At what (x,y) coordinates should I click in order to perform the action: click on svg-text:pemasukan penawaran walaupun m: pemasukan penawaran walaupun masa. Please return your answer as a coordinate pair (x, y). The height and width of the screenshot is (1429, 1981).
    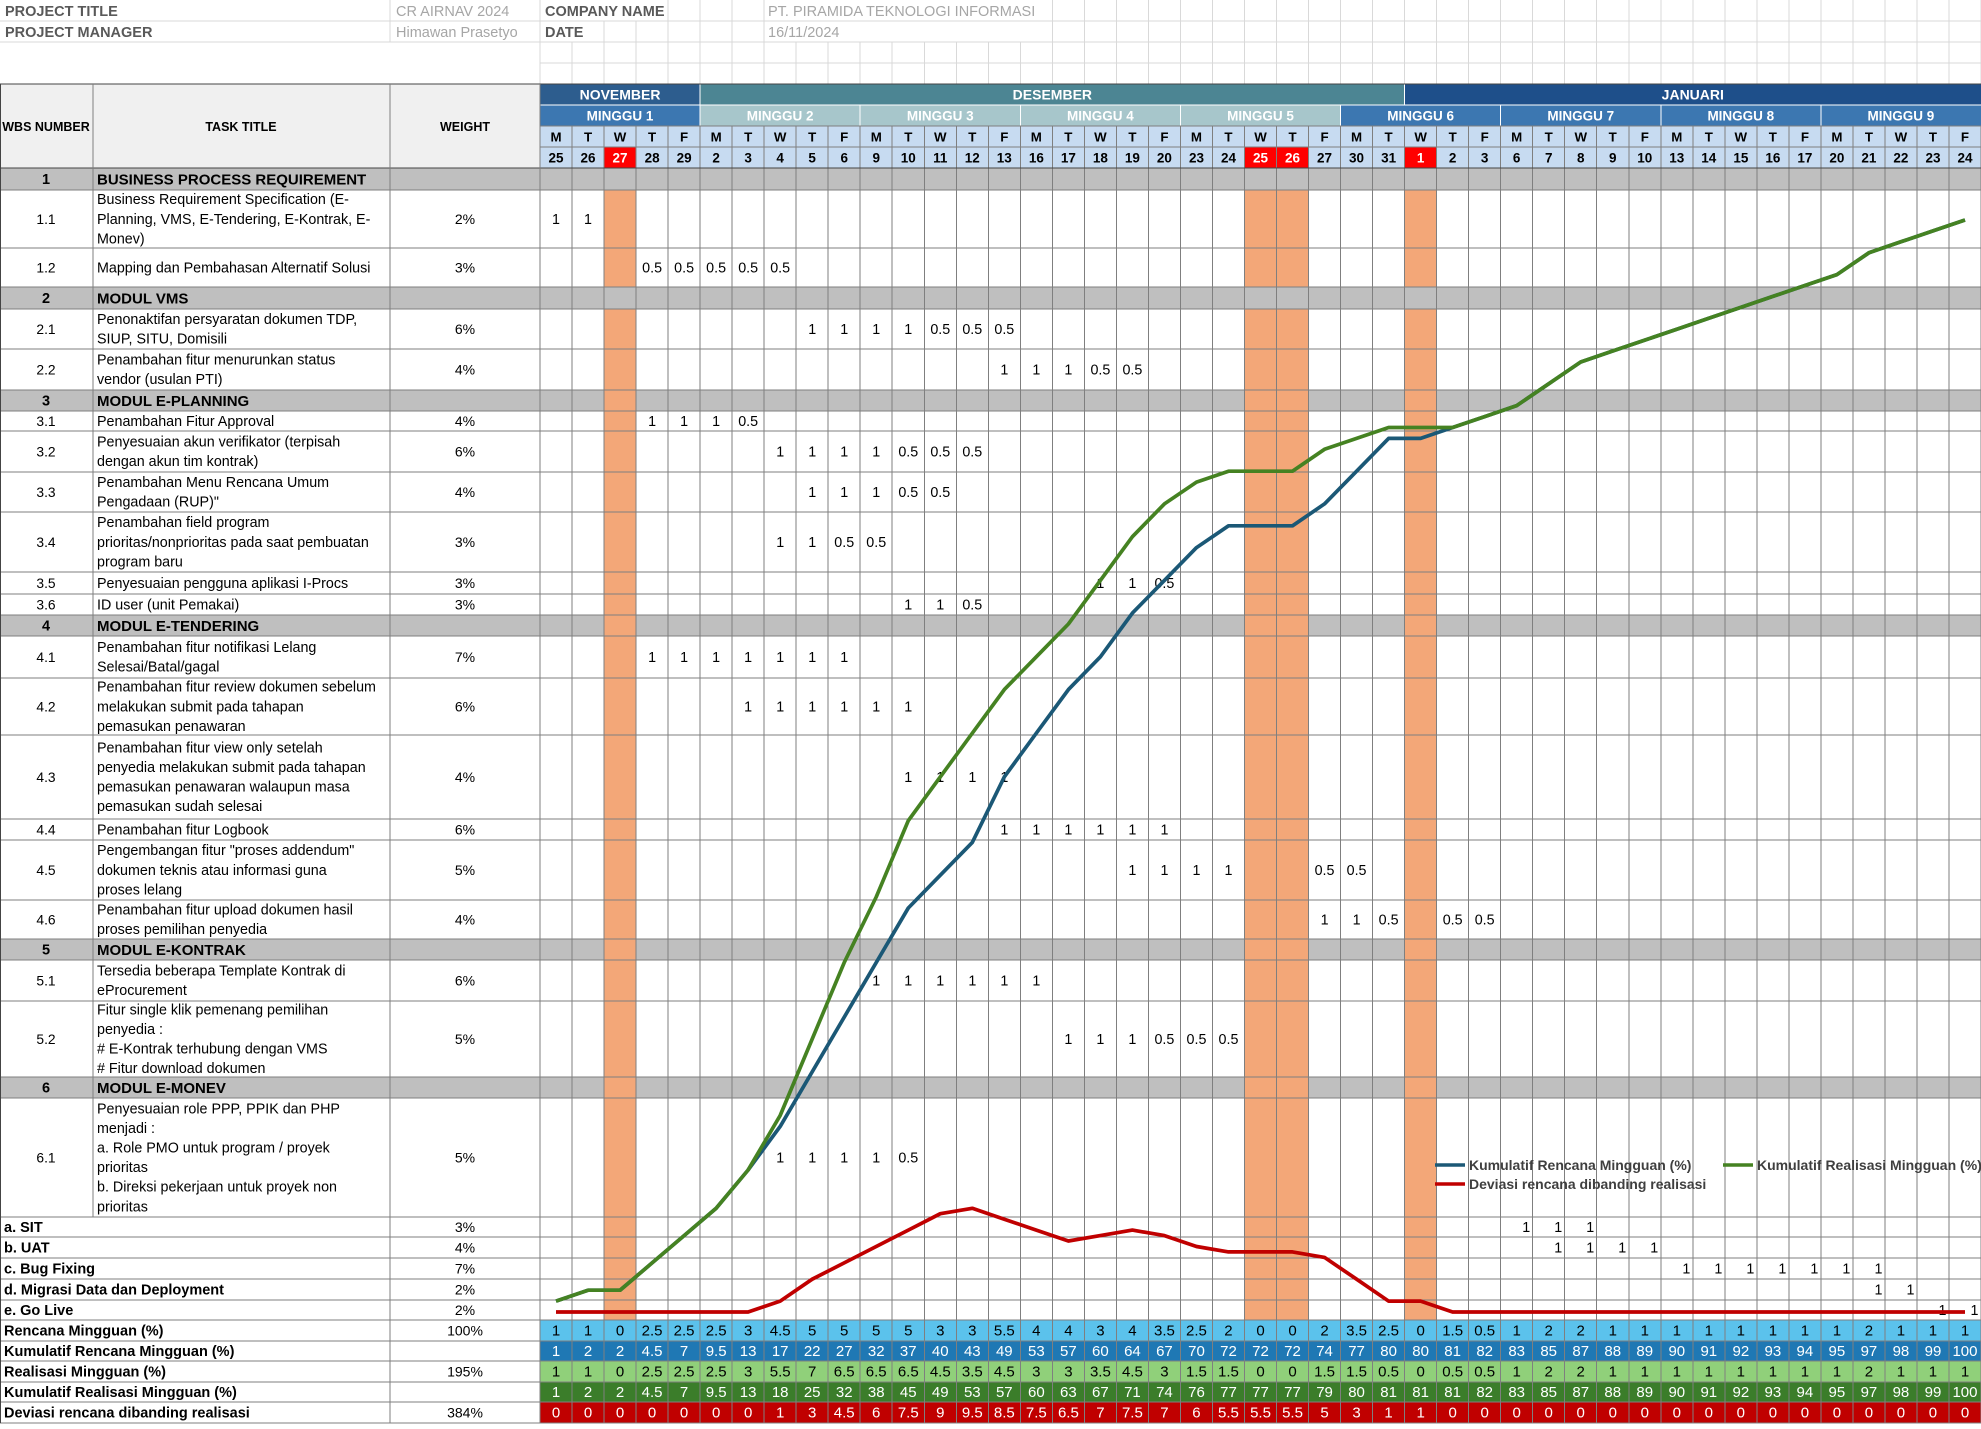
    Looking at the image, I should click on (223, 788).